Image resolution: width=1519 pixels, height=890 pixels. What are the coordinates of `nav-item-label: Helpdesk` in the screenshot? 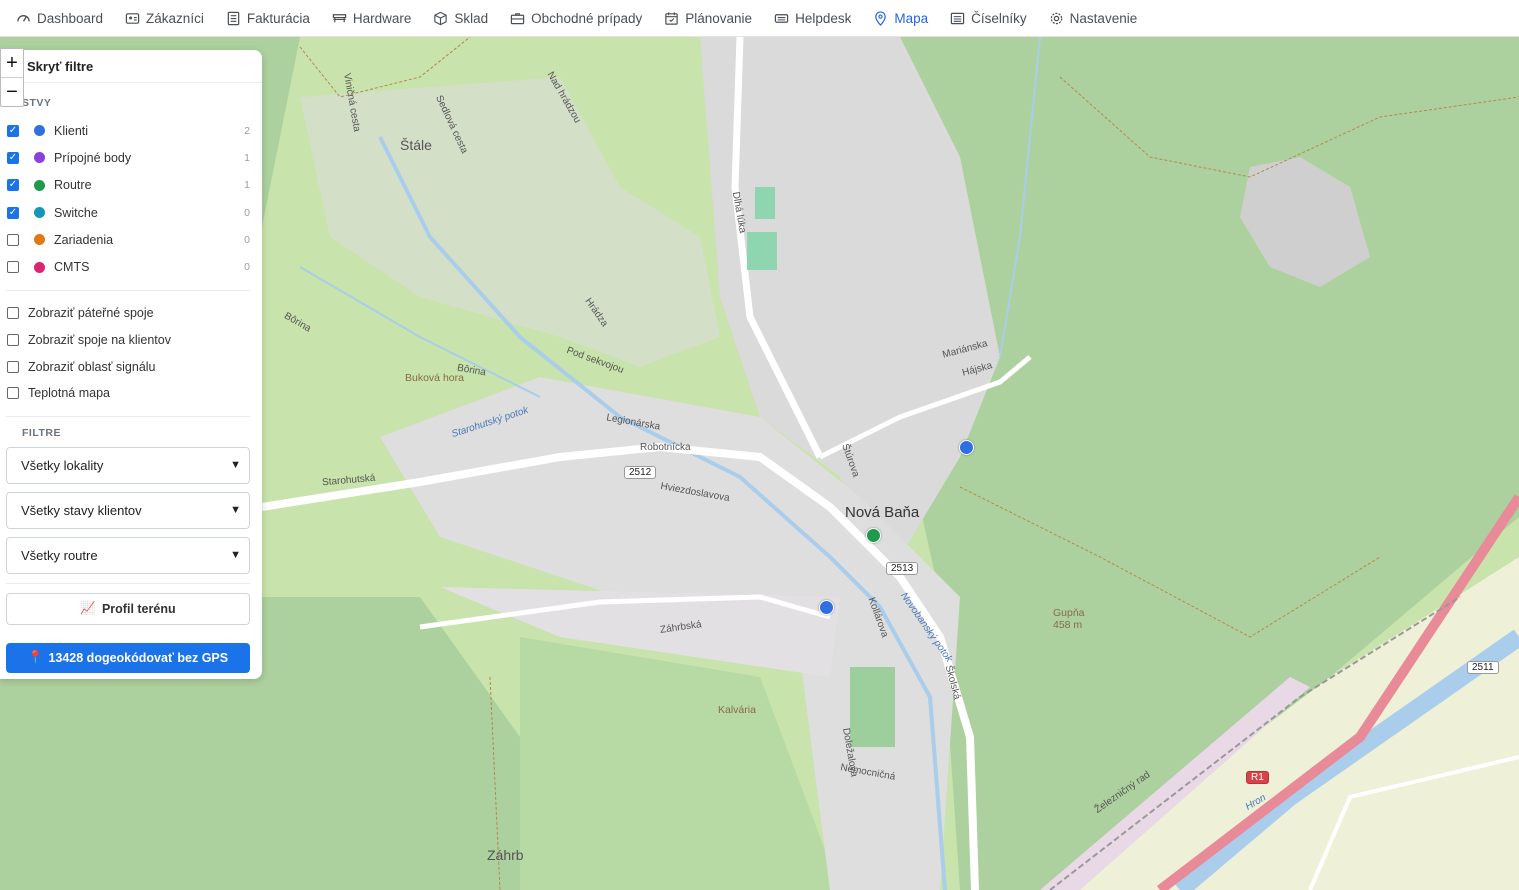 It's located at (823, 18).